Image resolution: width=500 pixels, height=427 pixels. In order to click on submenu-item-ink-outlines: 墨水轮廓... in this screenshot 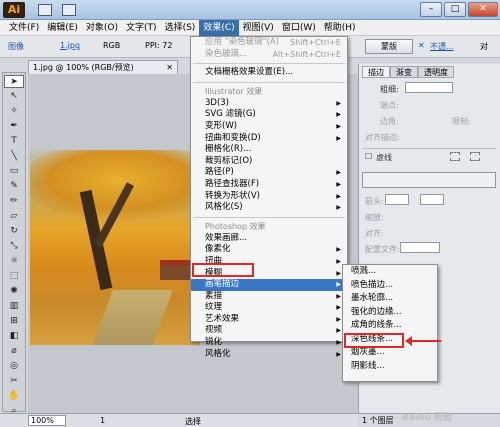, I will do `click(390, 299)`.